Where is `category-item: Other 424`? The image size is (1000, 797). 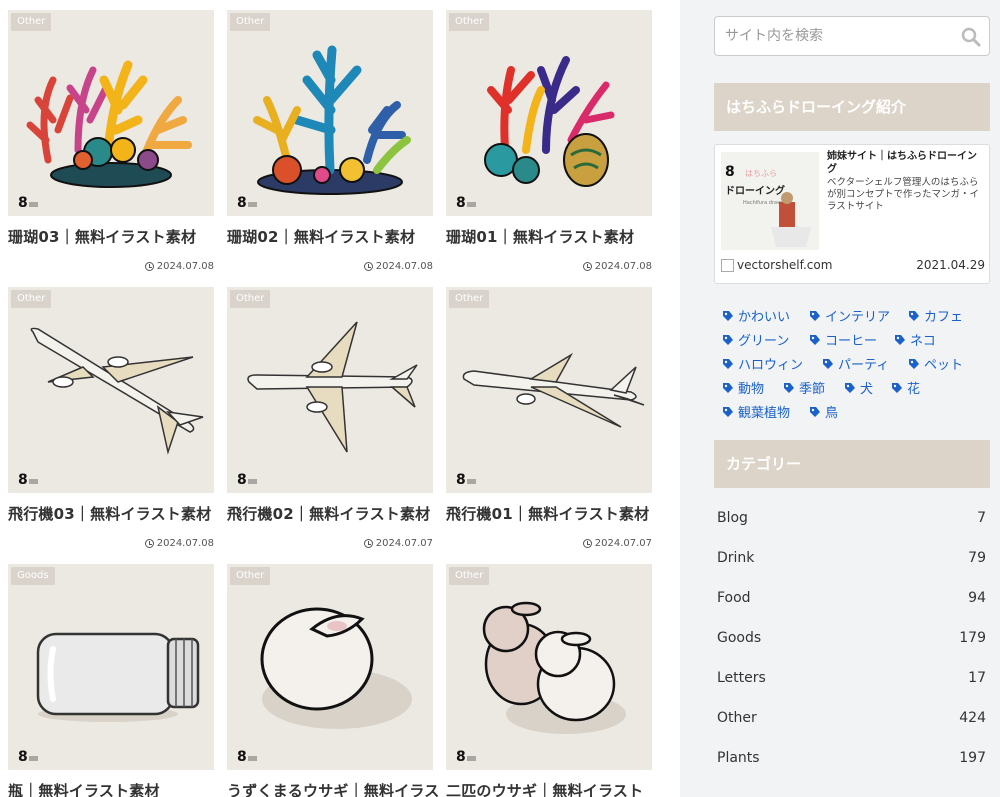 category-item: Other 424 is located at coordinates (852, 720).